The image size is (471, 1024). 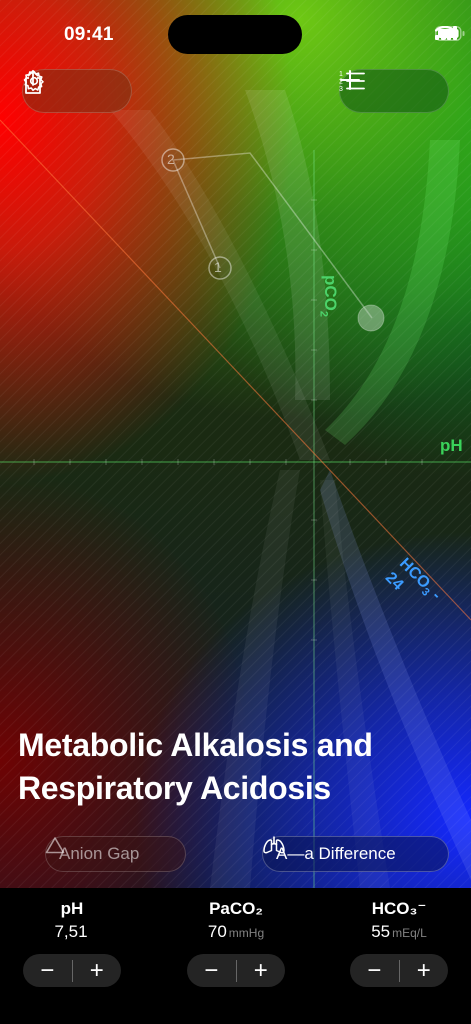 What do you see at coordinates (236, 931) in the screenshot?
I see `paco2-control-value: 70 mmHg` at bounding box center [236, 931].